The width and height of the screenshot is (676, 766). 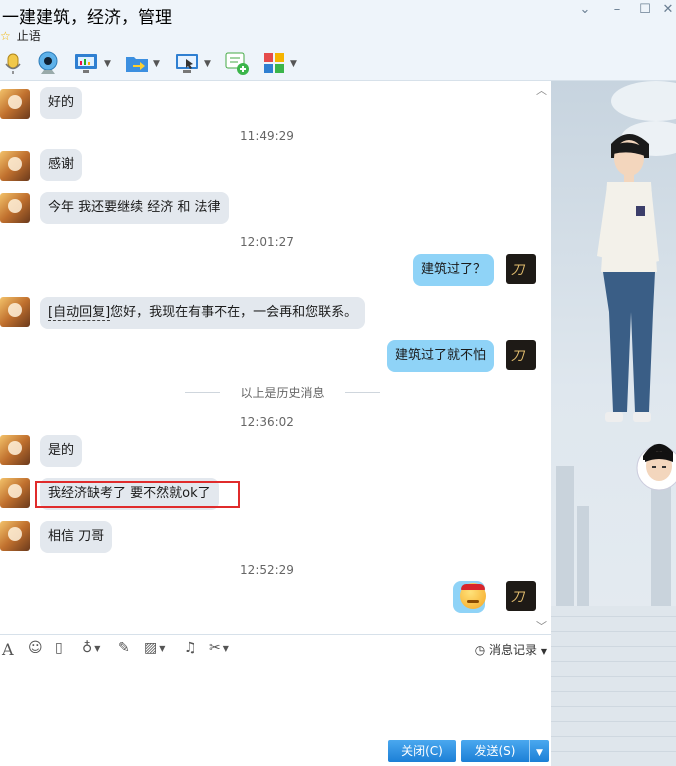 I want to click on font-icon: A, so click(x=8, y=649).